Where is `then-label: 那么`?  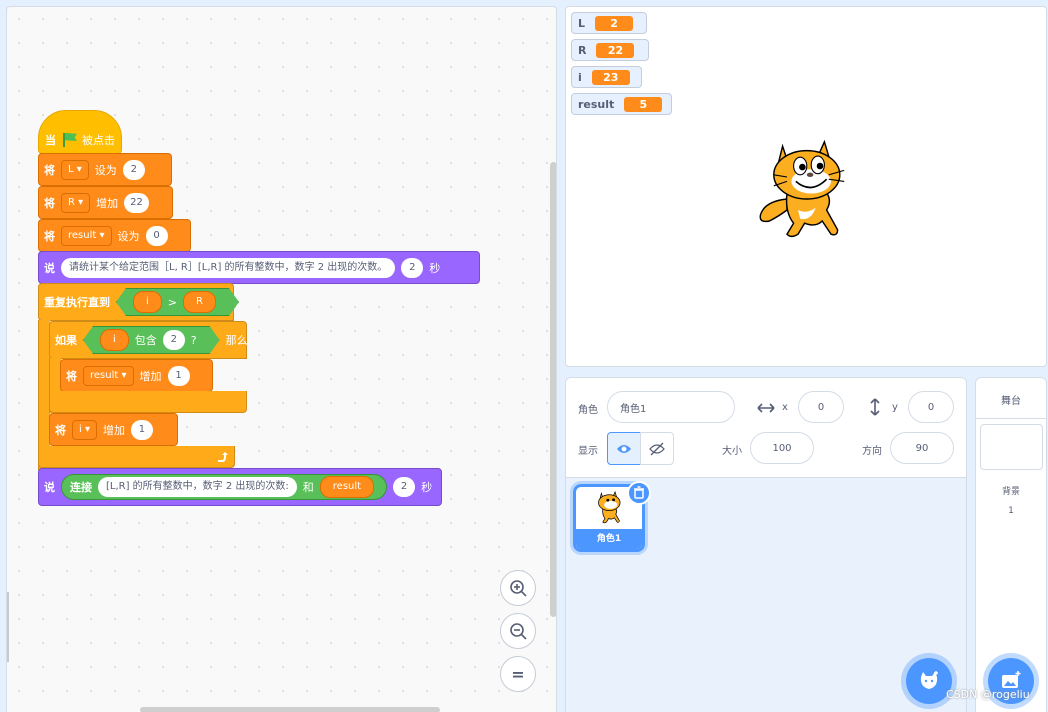 then-label: 那么 is located at coordinates (236, 340).